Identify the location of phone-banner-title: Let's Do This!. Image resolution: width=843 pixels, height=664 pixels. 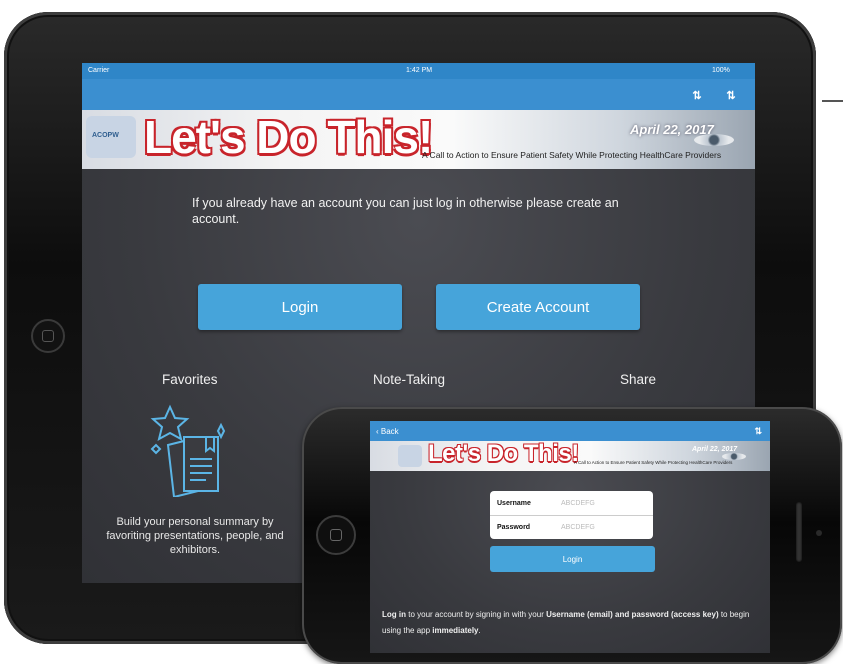
(503, 454).